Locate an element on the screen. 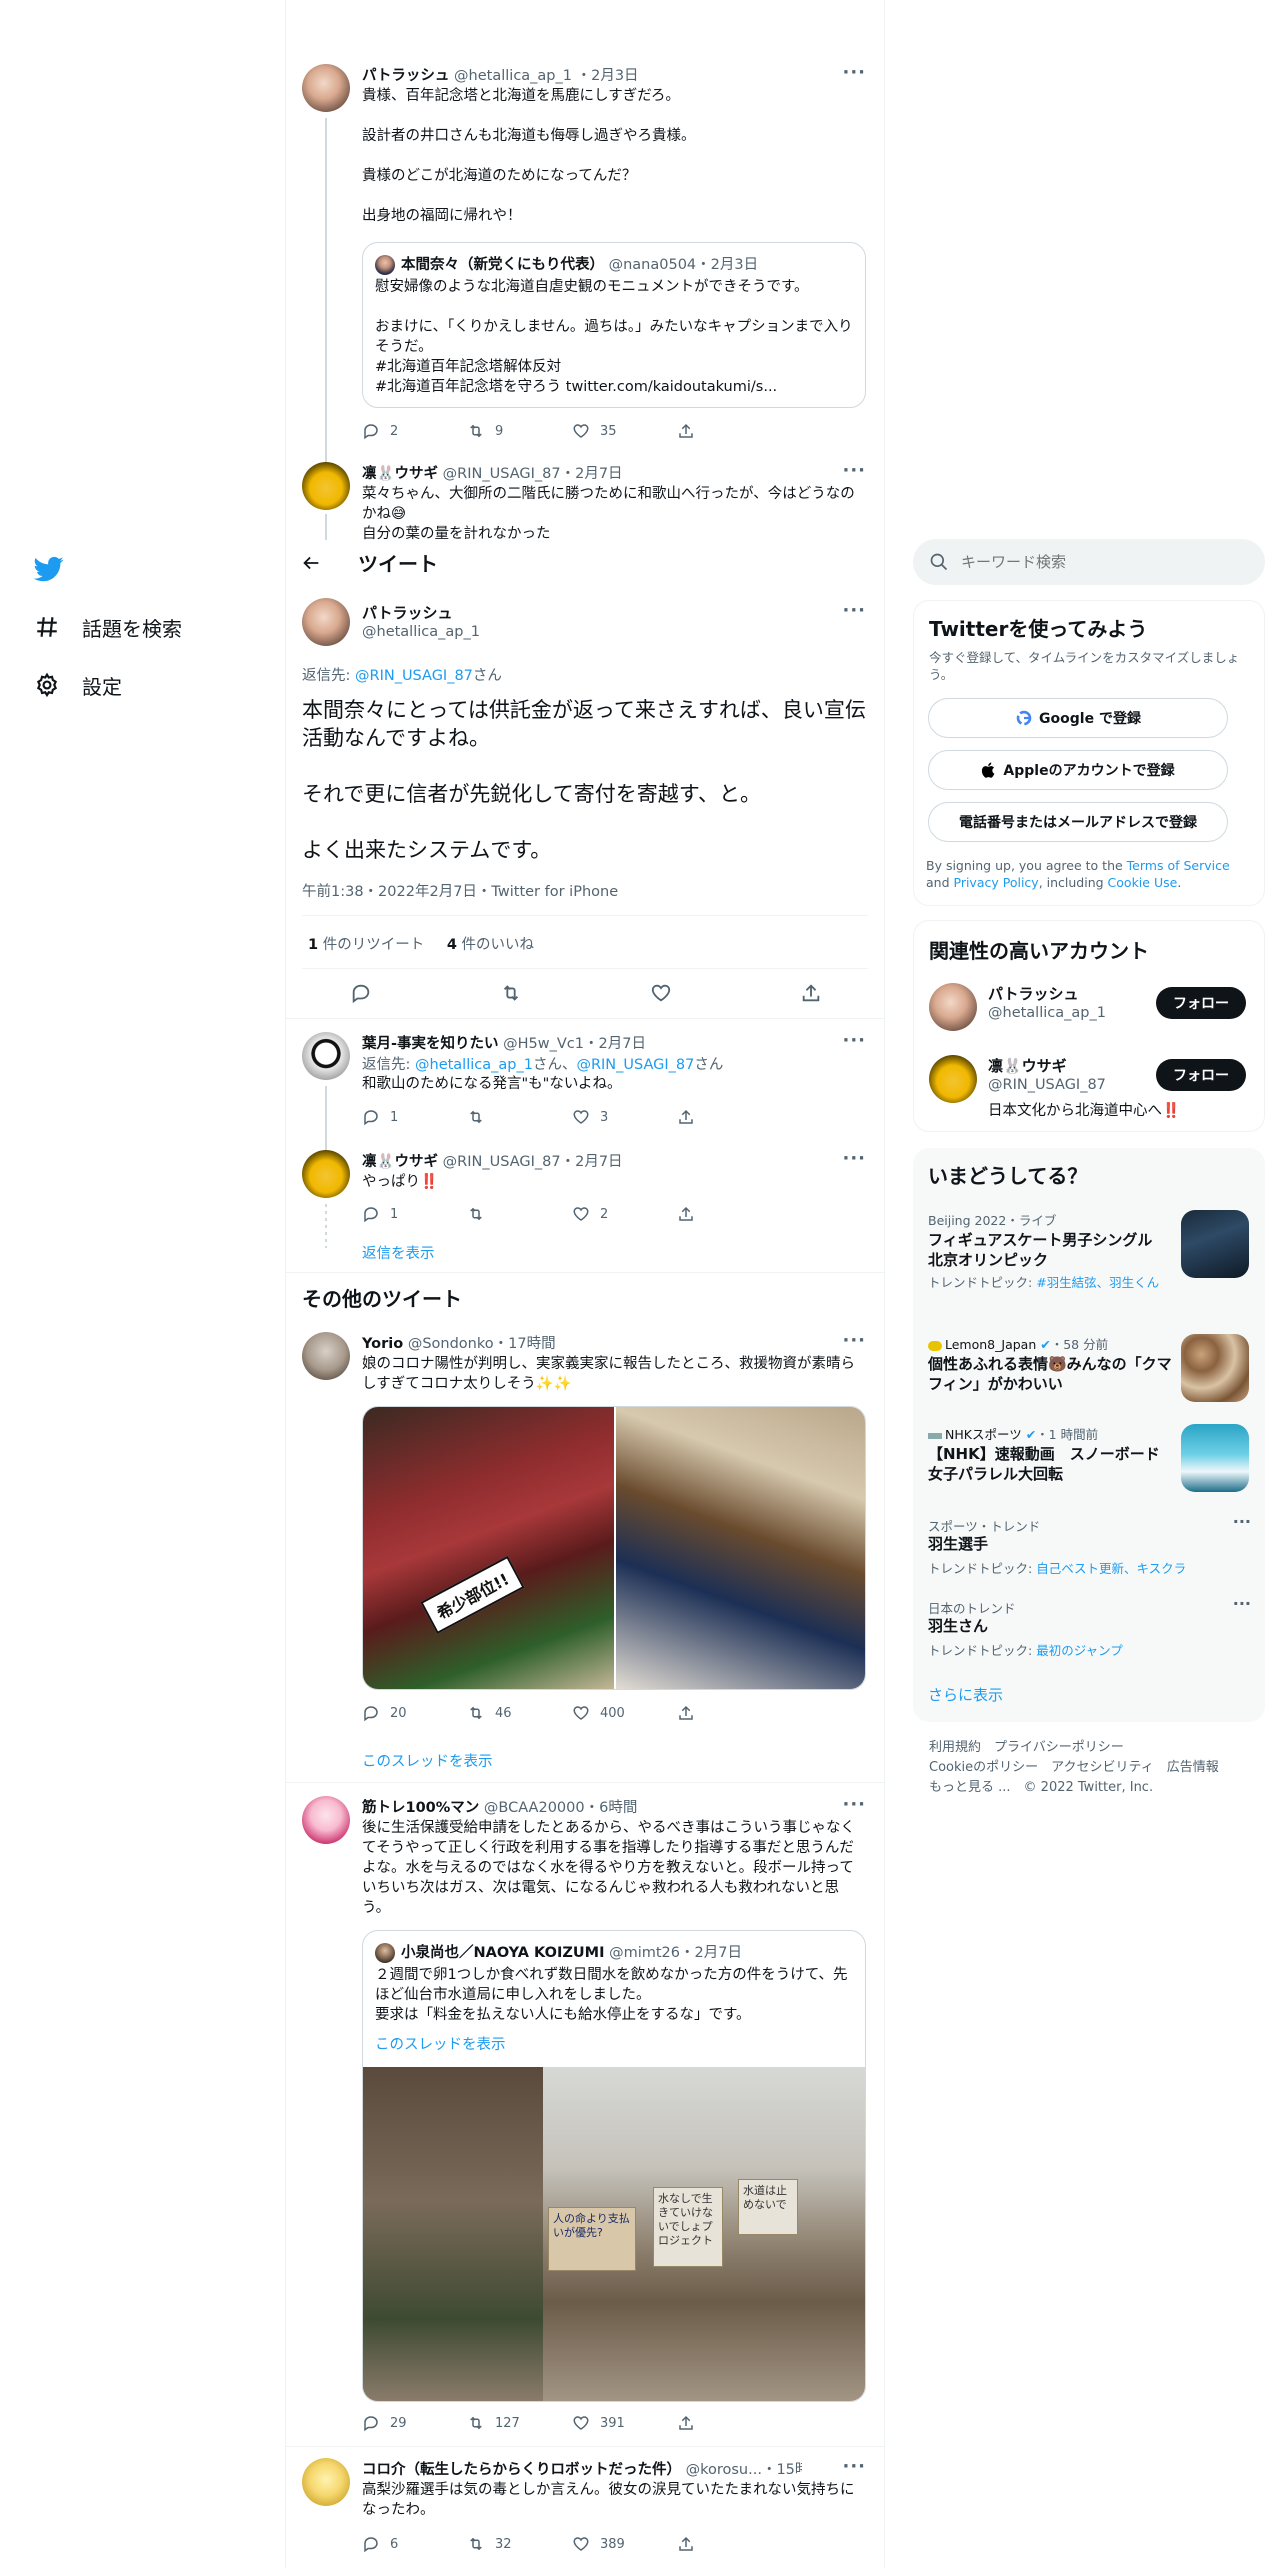  like-button: 3 is located at coordinates (624, 1117).